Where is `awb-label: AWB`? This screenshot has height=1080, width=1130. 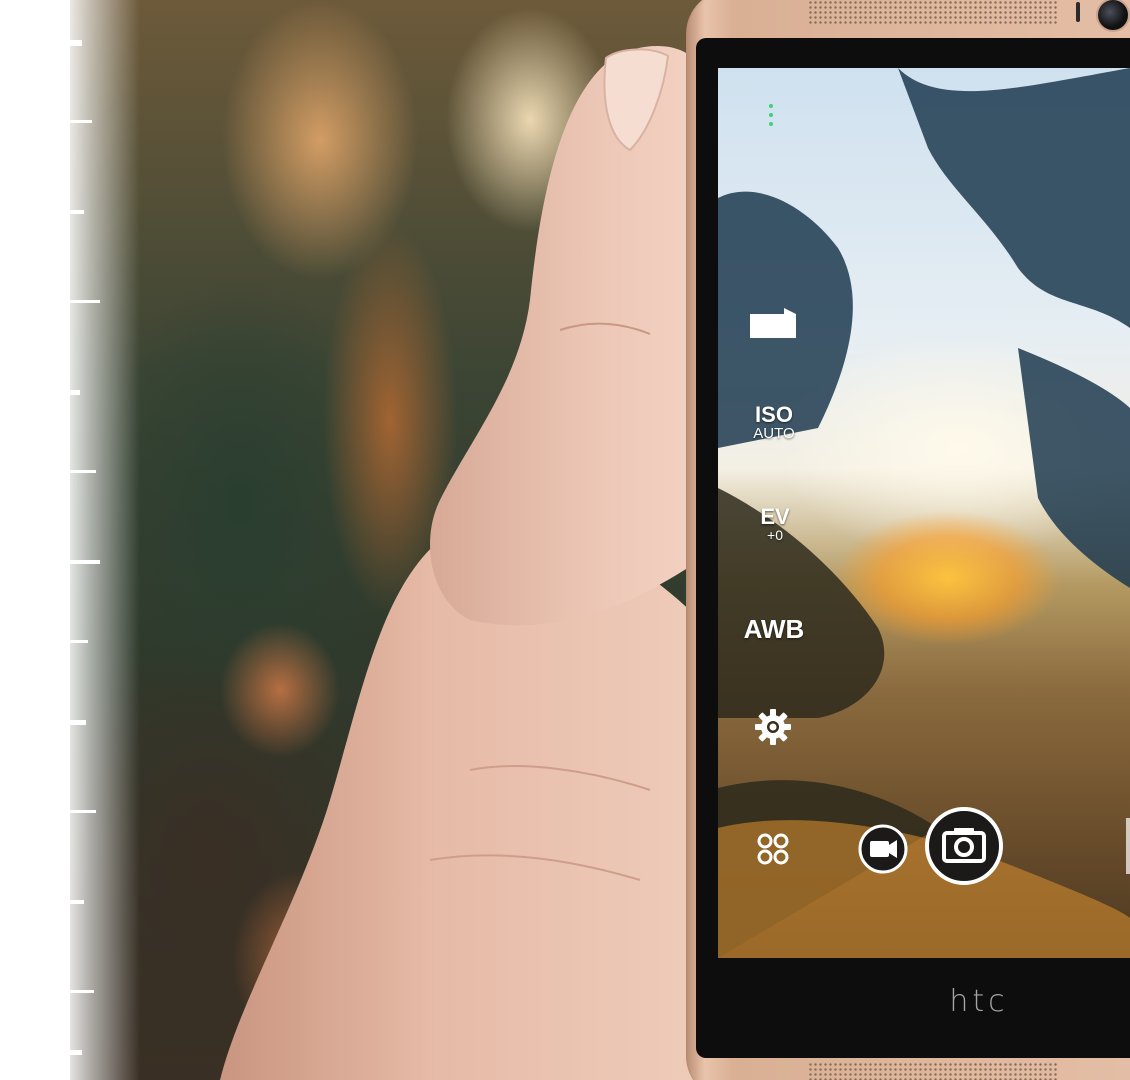
awb-label: AWB is located at coordinates (774, 629).